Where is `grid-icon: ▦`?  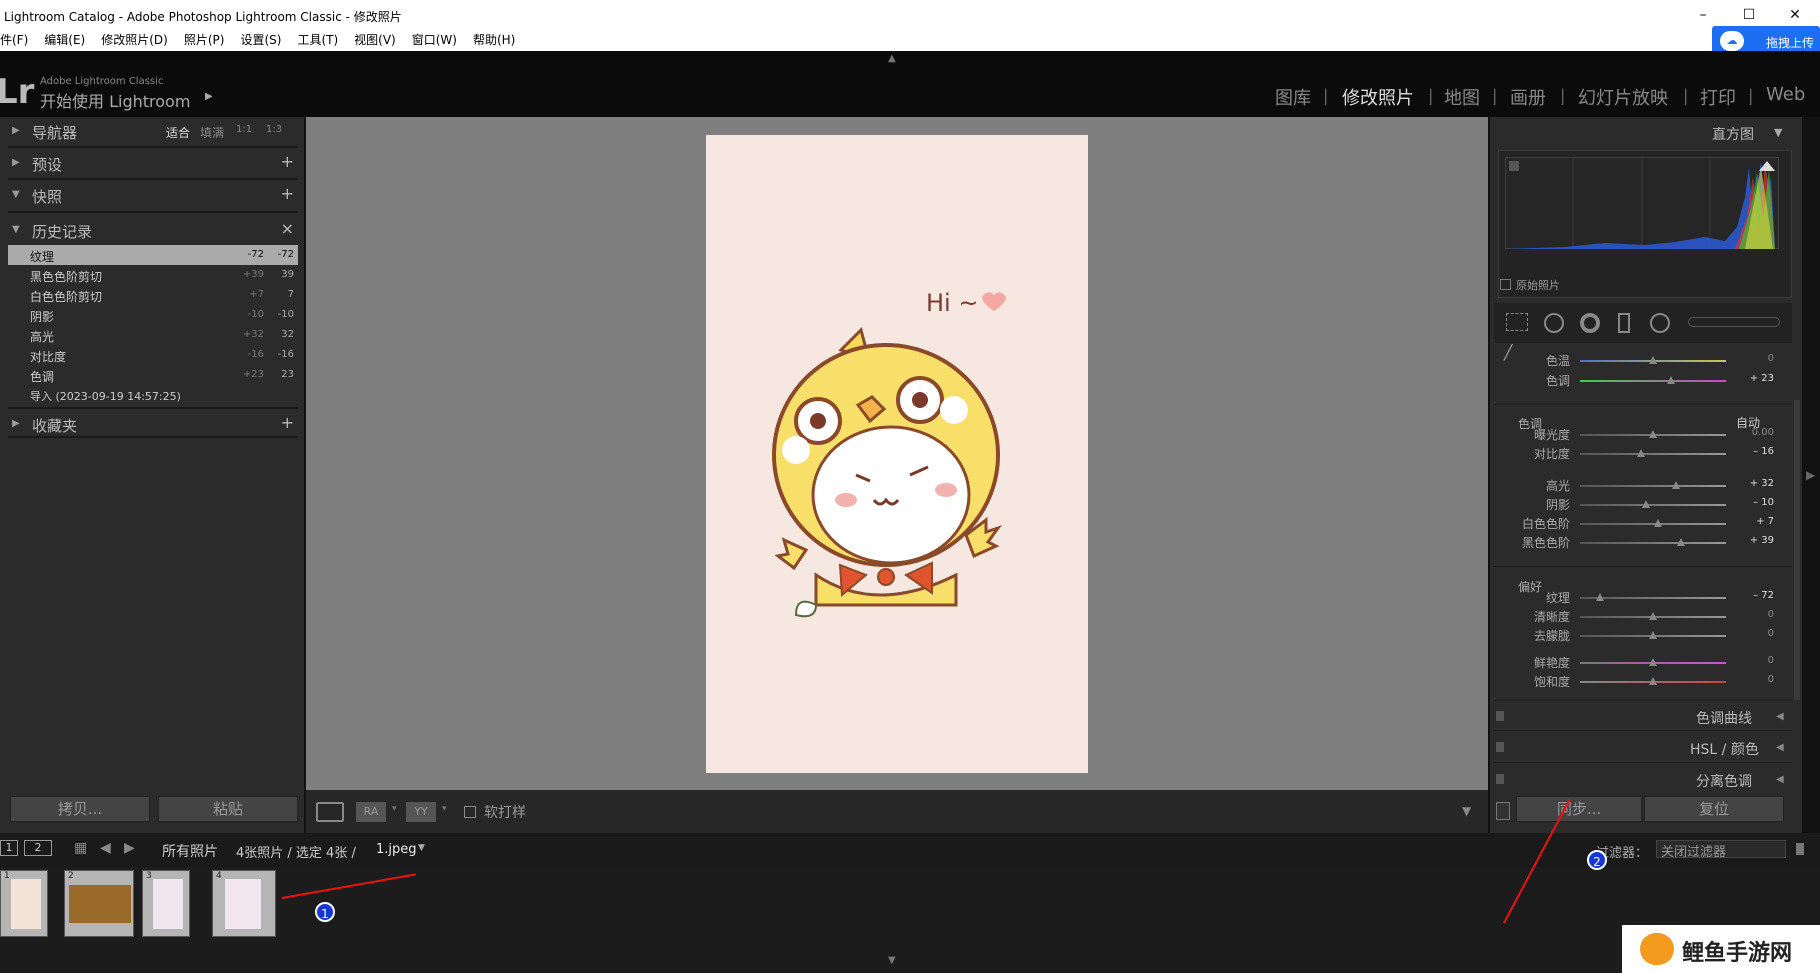 grid-icon: ▦ is located at coordinates (80, 848).